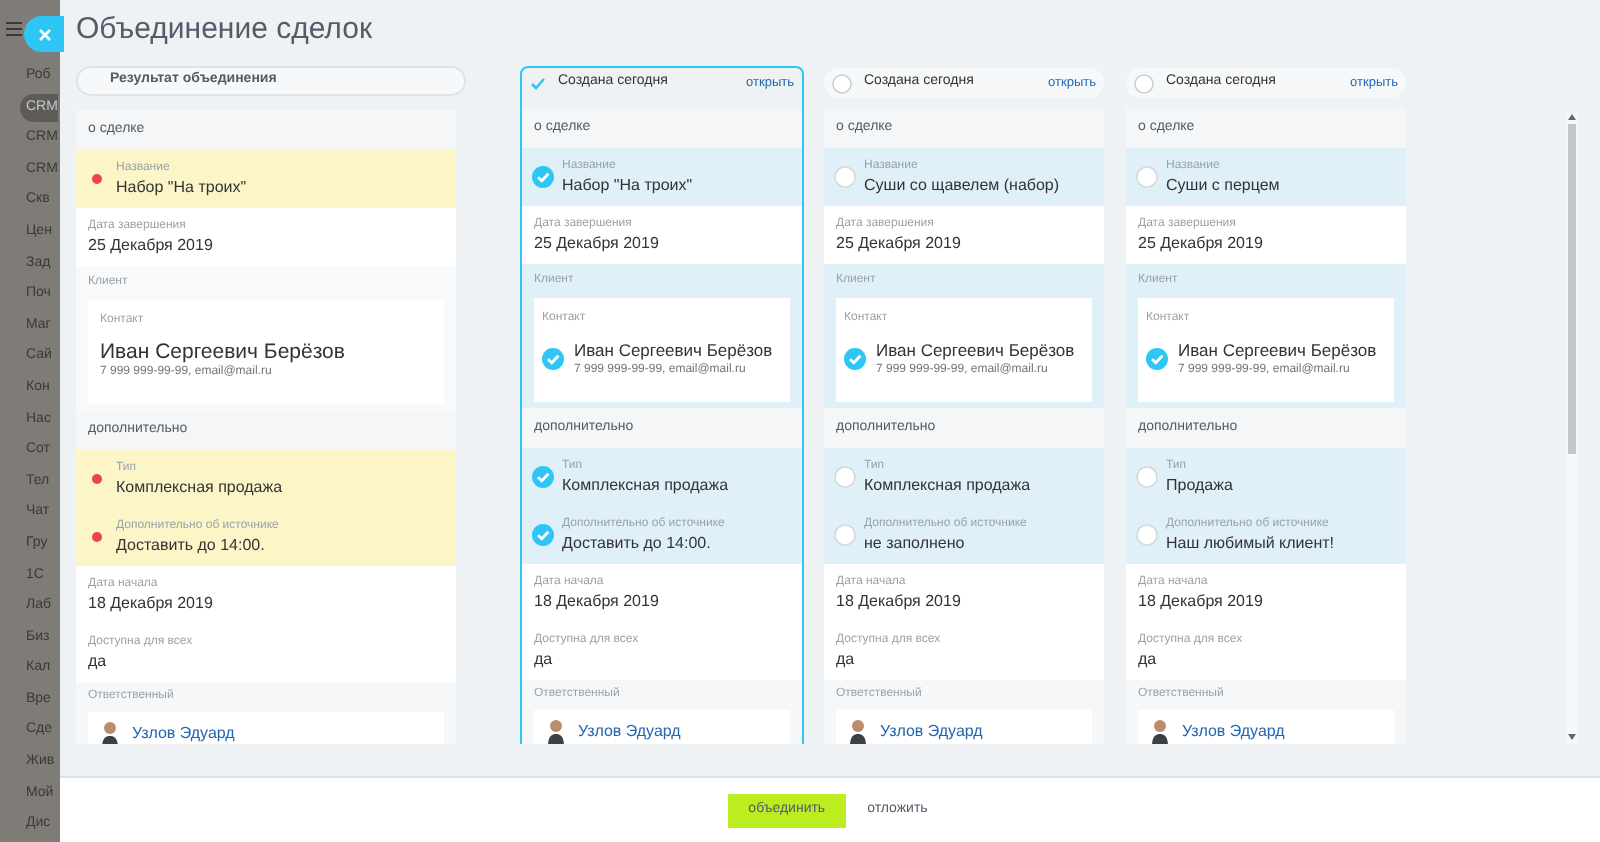 This screenshot has height=842, width=1600. Describe the element at coordinates (1223, 185) in the screenshot. I see `field-value: Суши с перцем` at that location.